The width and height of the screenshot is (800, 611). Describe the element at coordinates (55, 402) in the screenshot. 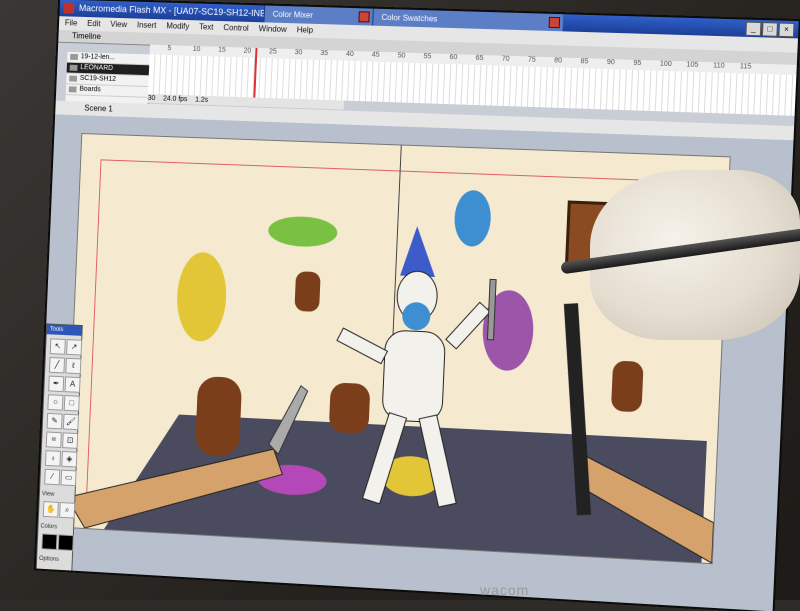

I see `oval-icon: ○` at that location.